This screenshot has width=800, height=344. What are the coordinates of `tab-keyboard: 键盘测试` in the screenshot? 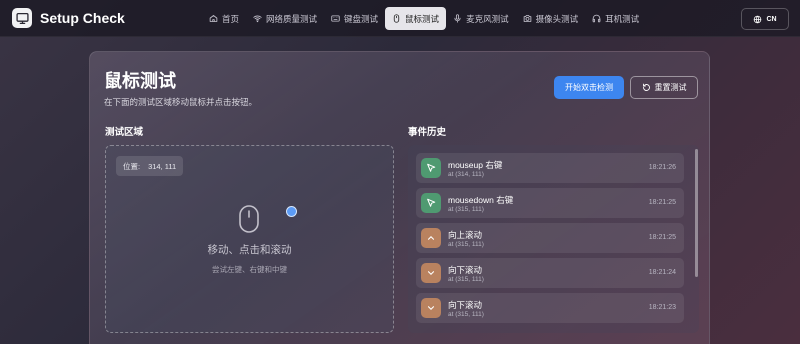 It's located at (354, 18).